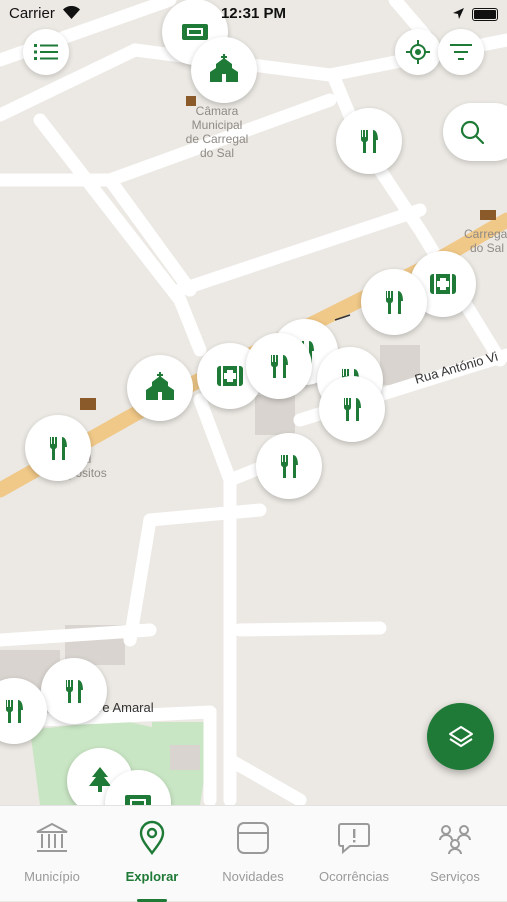 This screenshot has width=507, height=902. I want to click on layers-button, so click(460, 736).